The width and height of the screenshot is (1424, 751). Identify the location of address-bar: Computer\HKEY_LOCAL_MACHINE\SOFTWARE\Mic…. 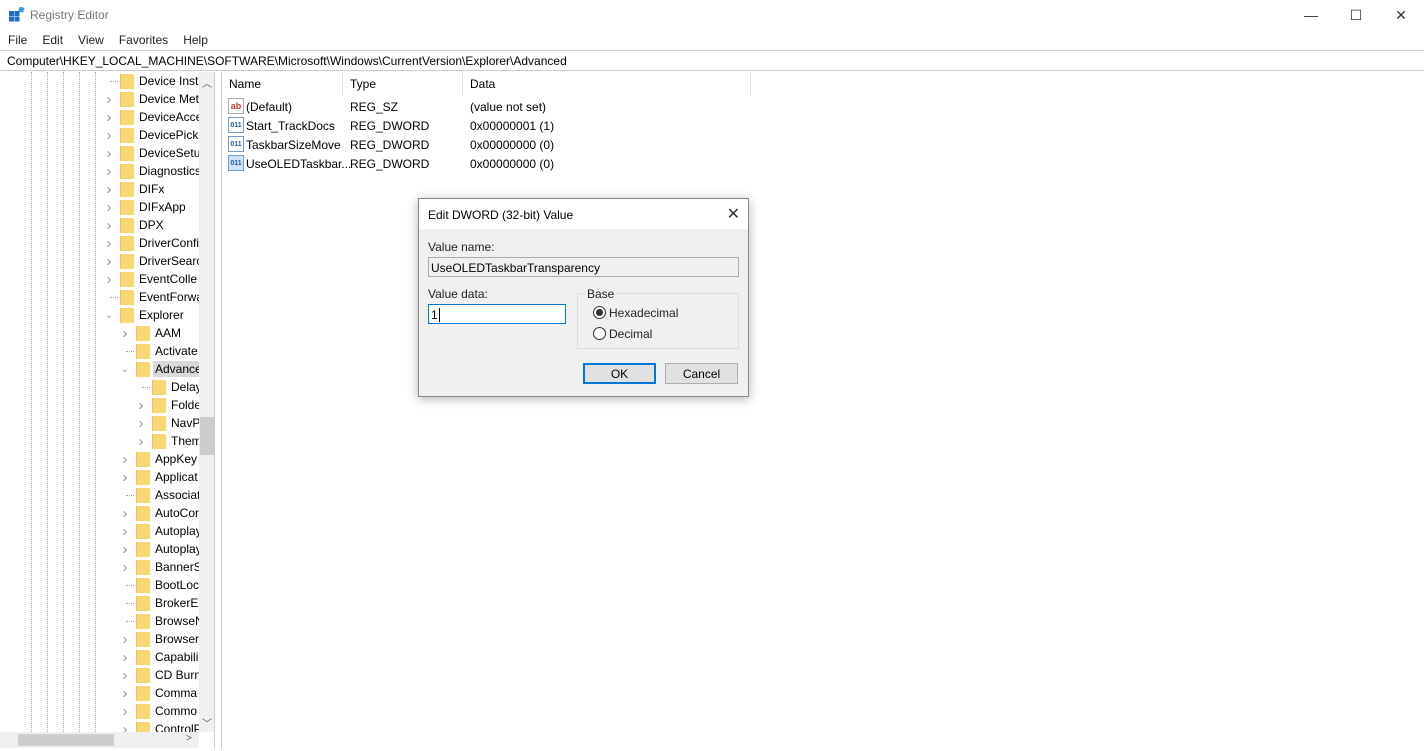
(712, 60).